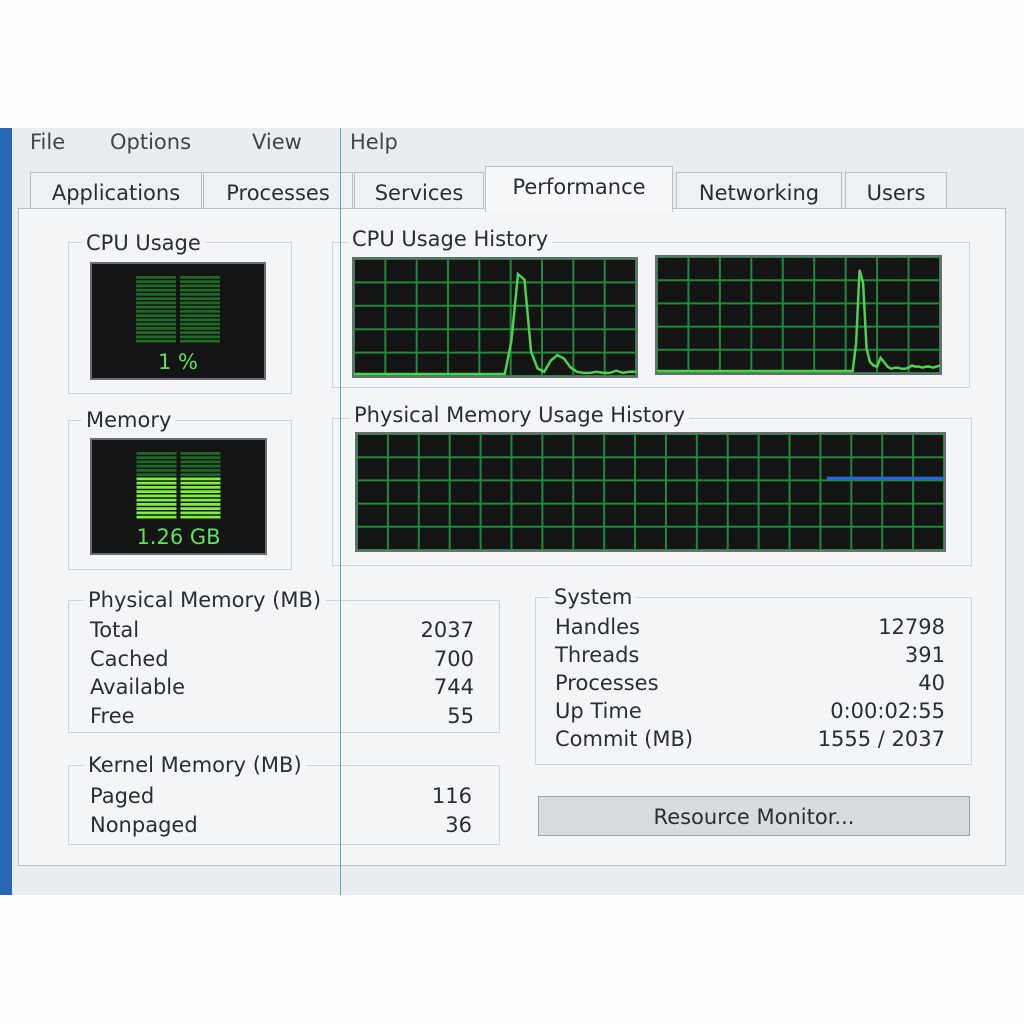 This screenshot has width=1024, height=1024. Describe the element at coordinates (178, 537) in the screenshot. I see `memory-value: 1.26 GB` at that location.